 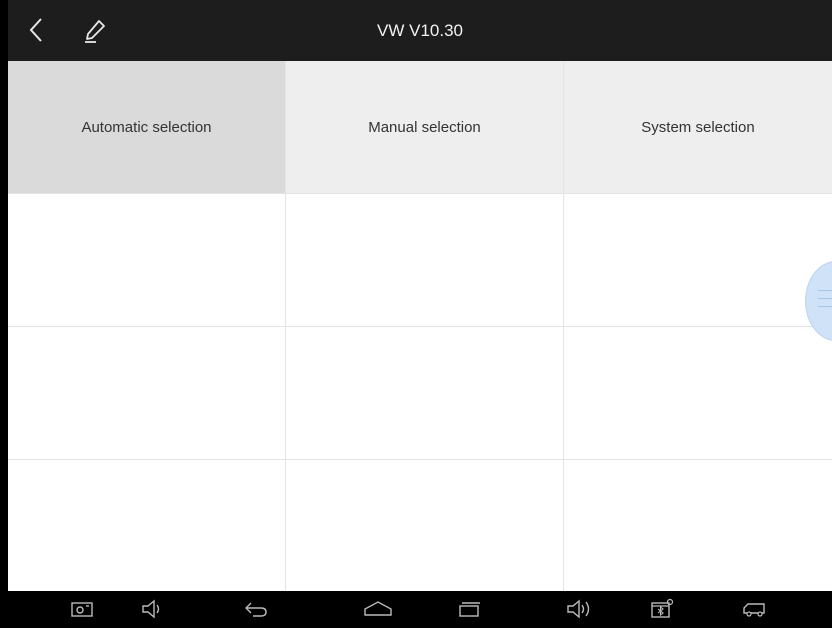 I want to click on screenshot-button, so click(x=82, y=609).